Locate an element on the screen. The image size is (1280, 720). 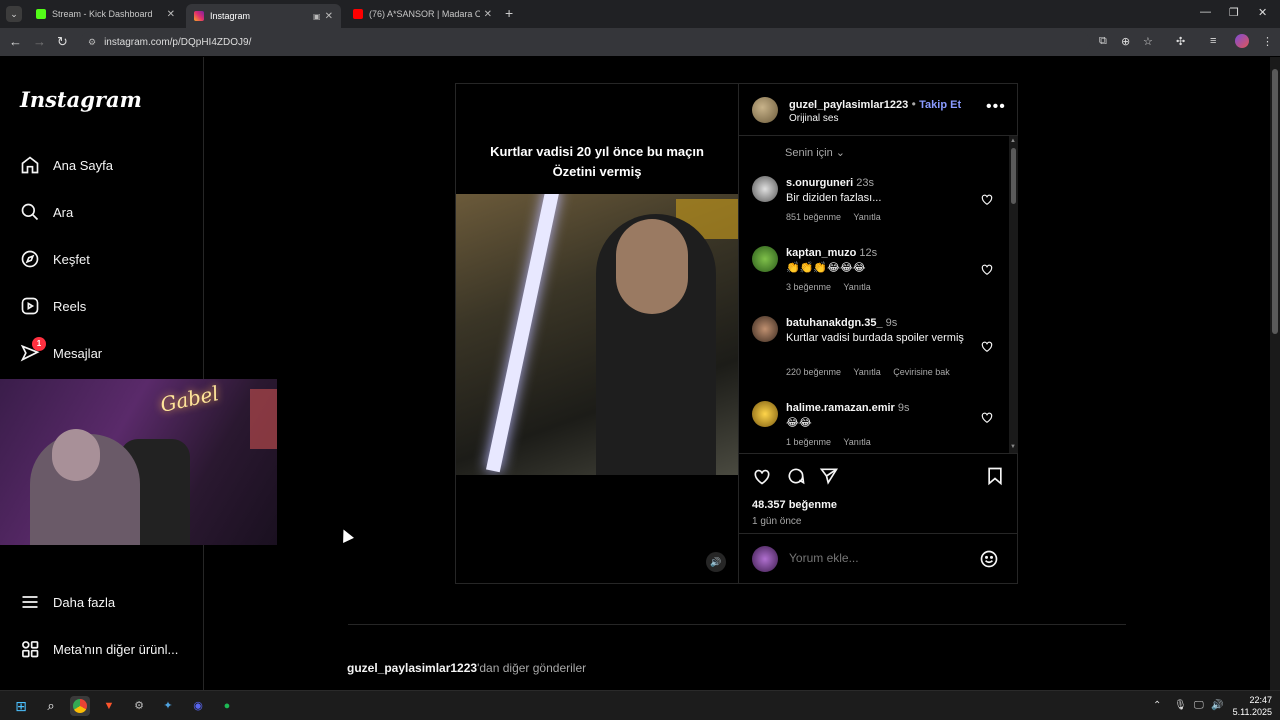
audio-toggle-button: 🔊 is located at coordinates (716, 562).